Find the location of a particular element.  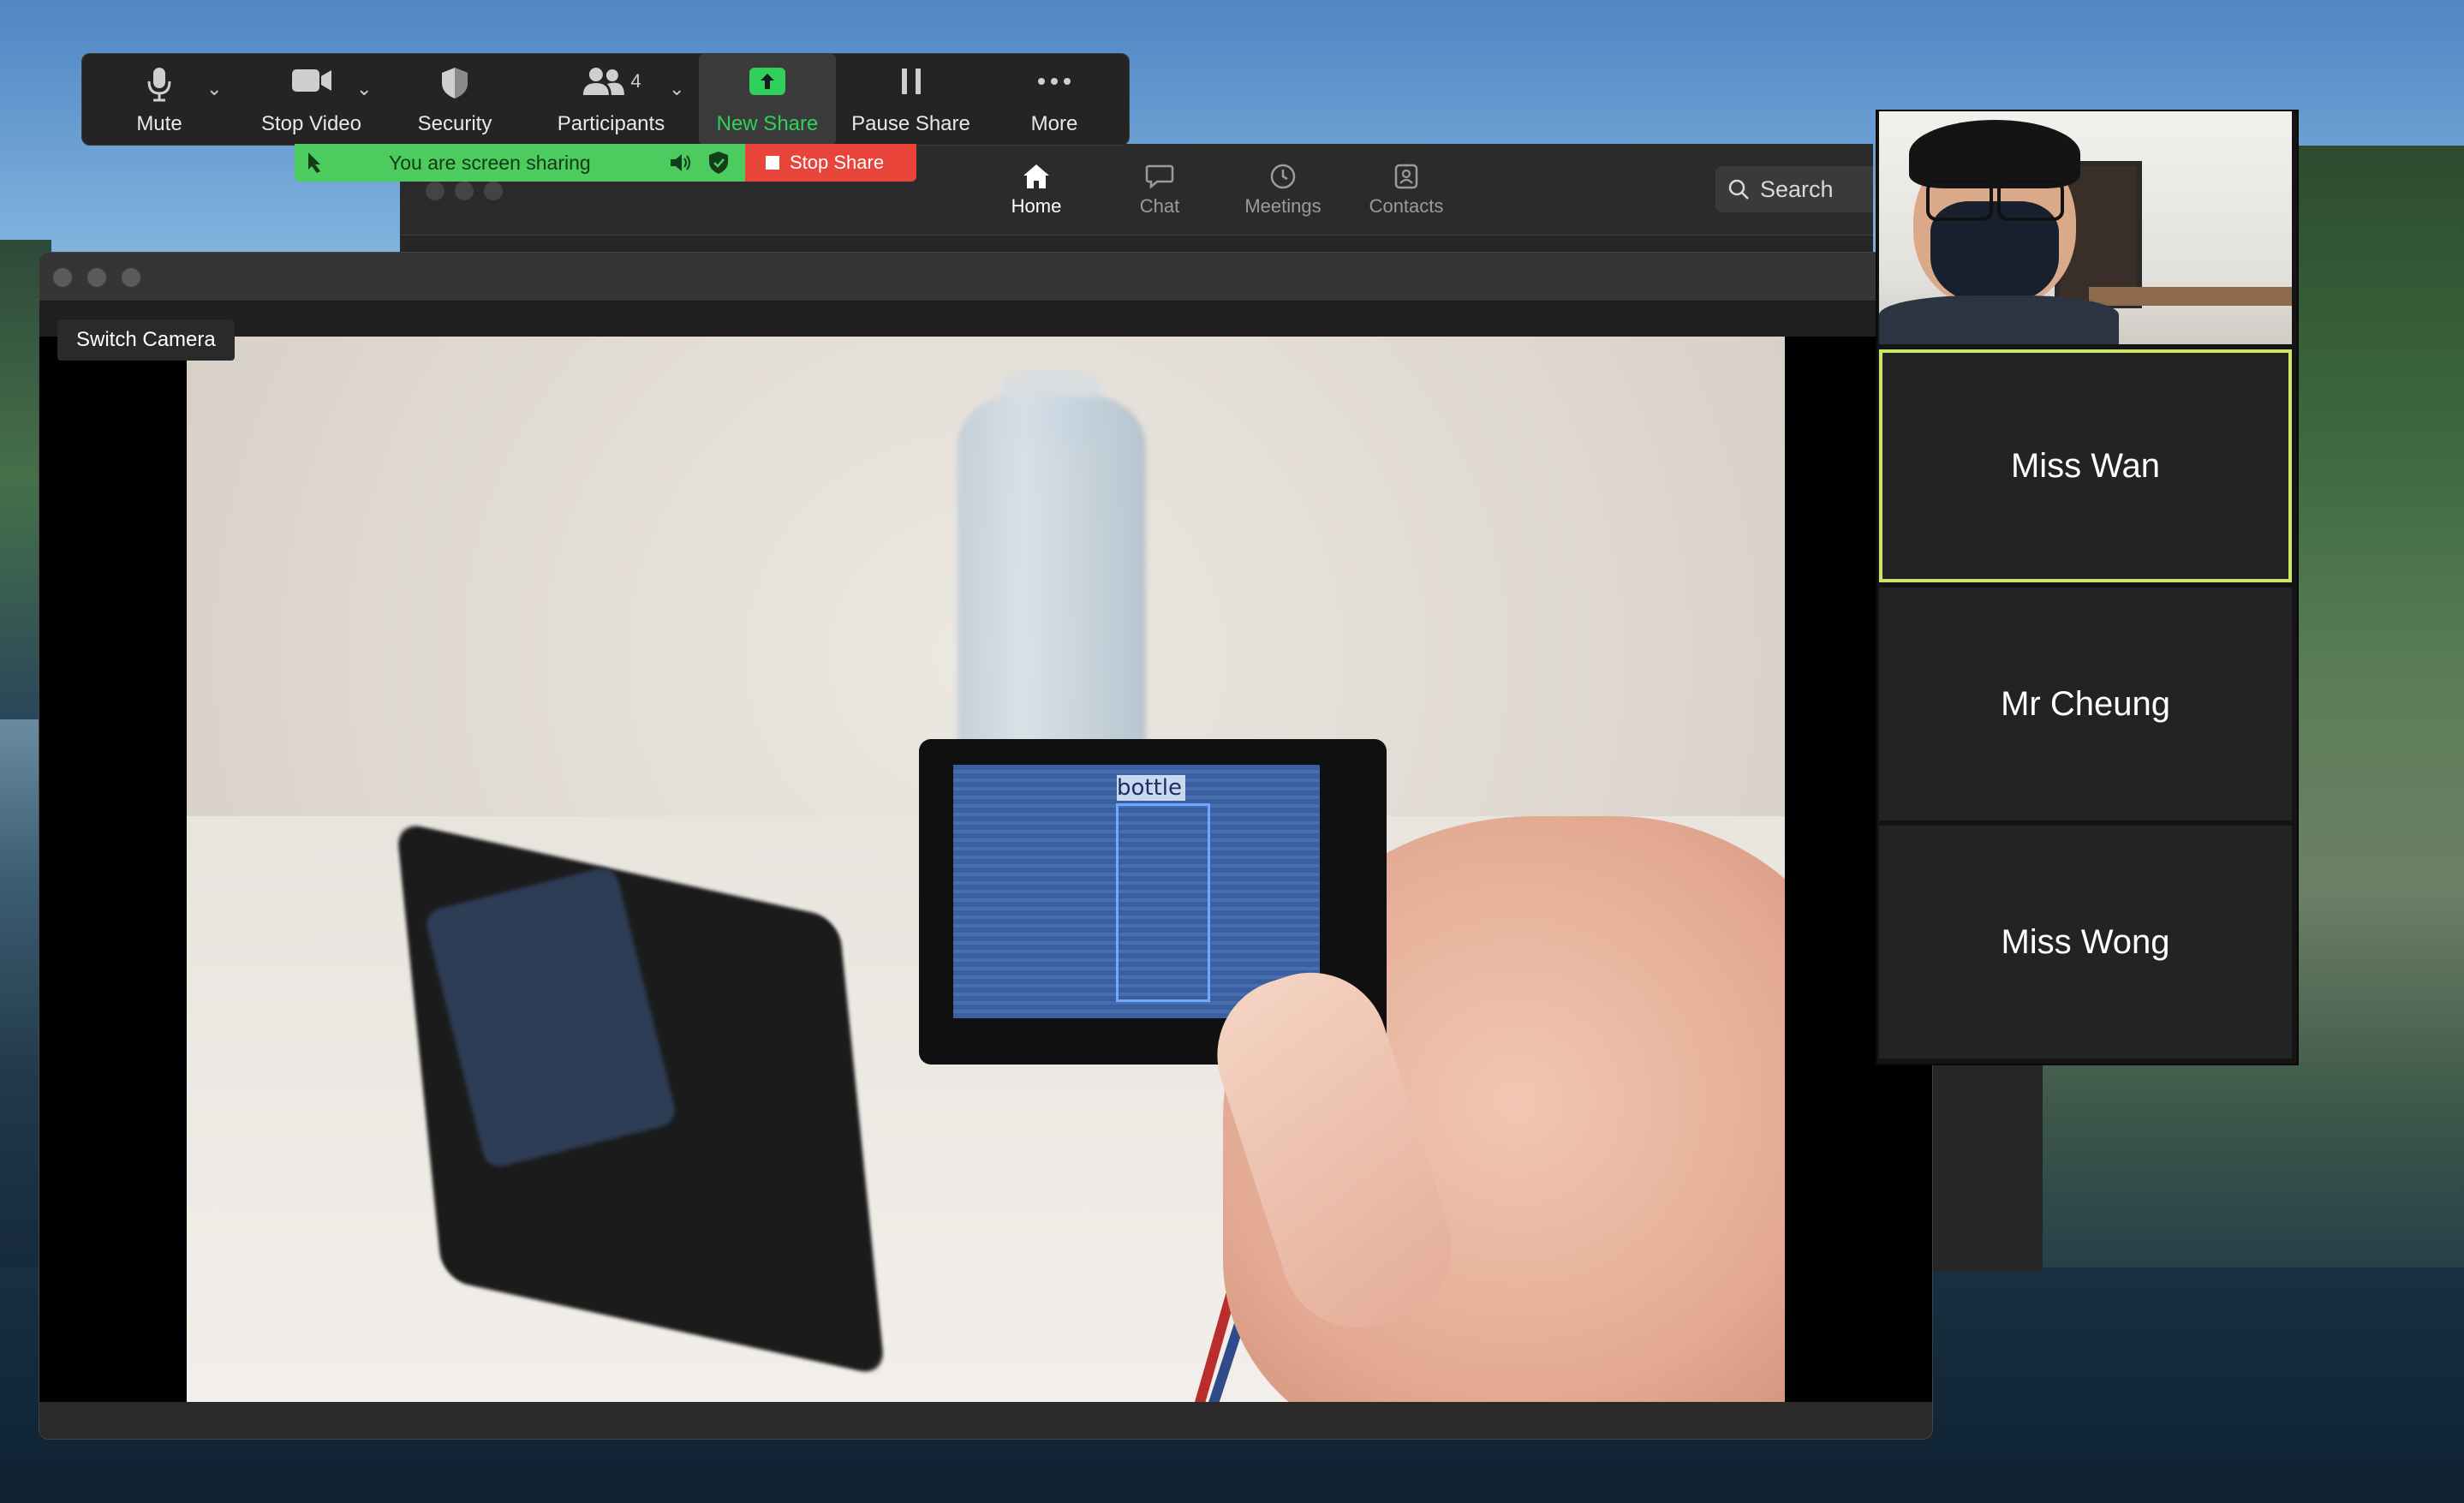

hair is located at coordinates (1994, 154).